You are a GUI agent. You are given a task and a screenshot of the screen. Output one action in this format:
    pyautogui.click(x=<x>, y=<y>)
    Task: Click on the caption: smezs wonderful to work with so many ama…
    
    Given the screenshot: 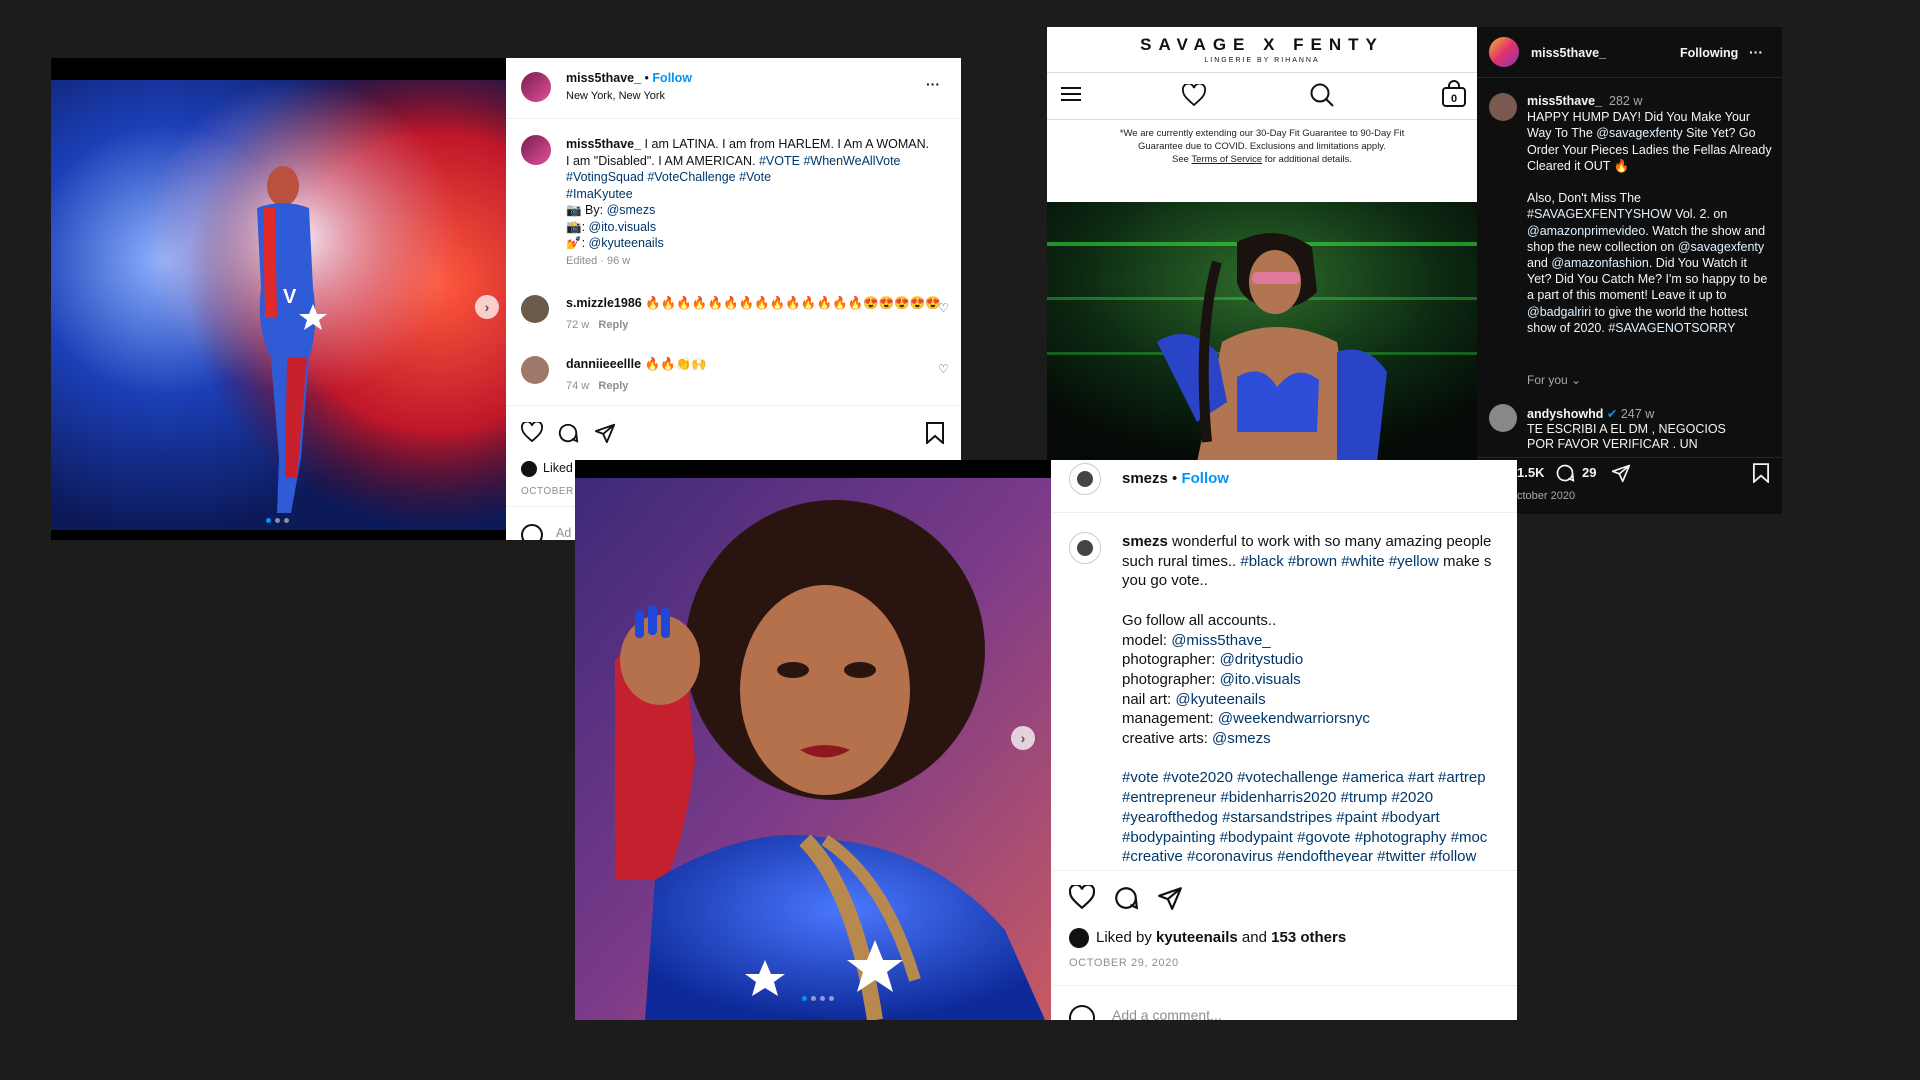 What is the action you would take?
    pyautogui.click(x=1319, y=697)
    